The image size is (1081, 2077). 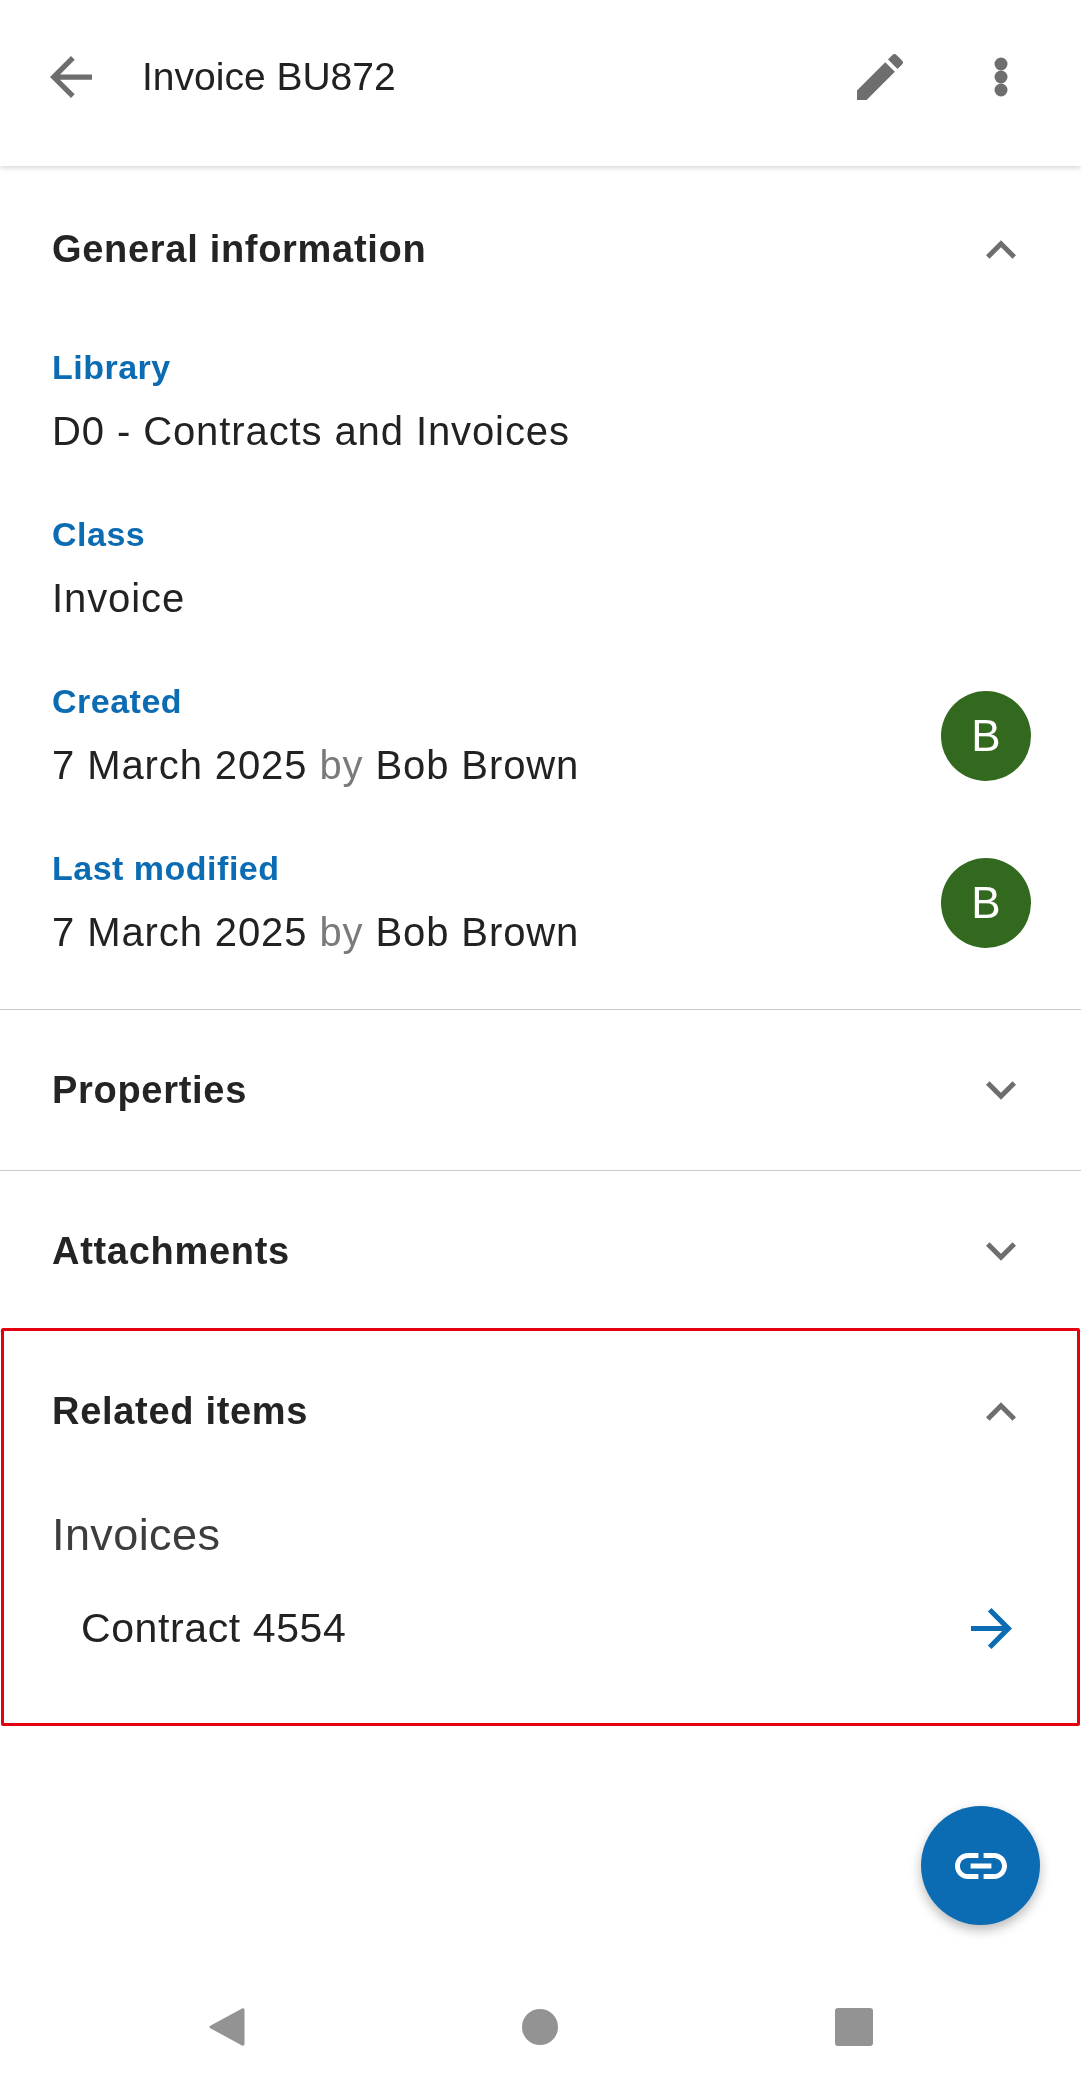 I want to click on nav-home-icon, so click(x=539, y=2027).